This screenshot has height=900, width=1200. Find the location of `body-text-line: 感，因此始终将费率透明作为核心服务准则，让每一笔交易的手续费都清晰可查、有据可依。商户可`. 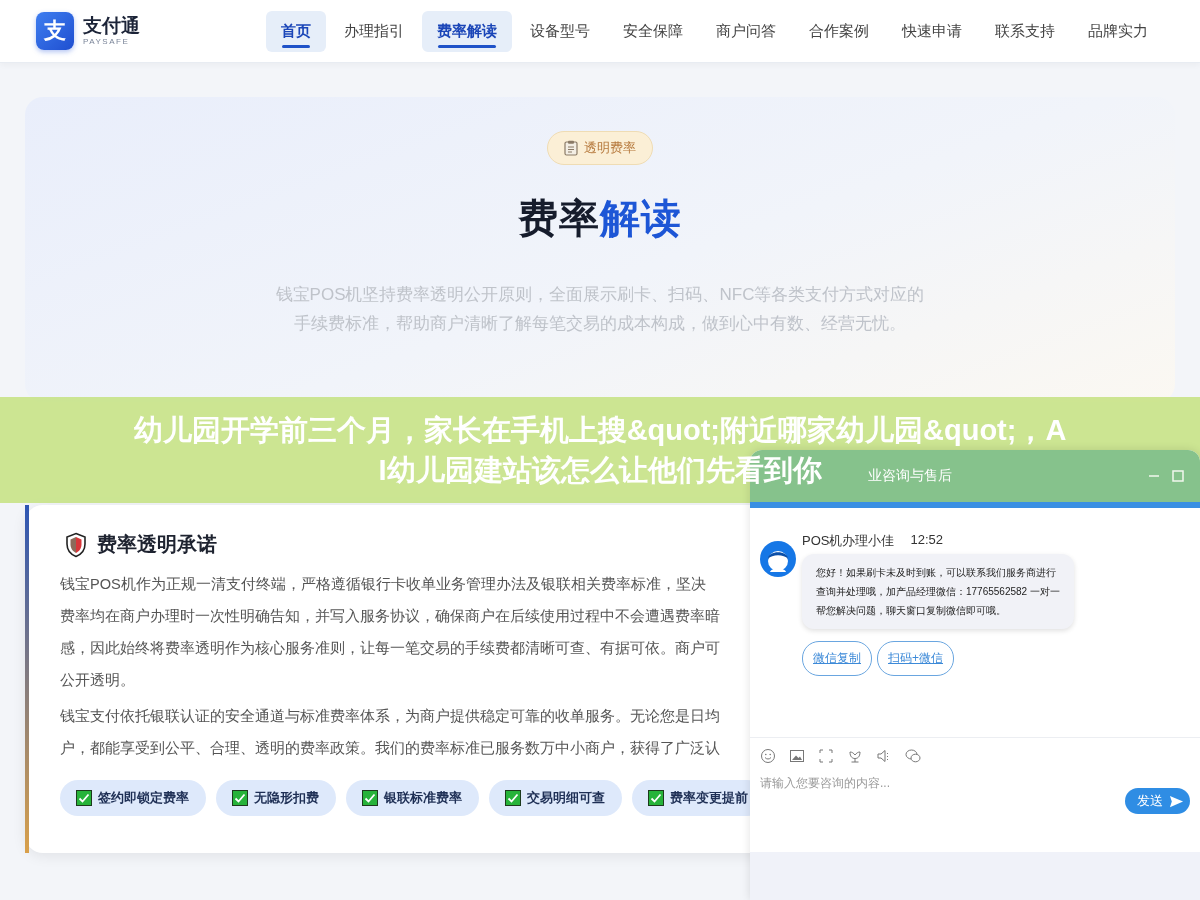

body-text-line: 感，因此始终将费率透明作为核心服务准则，让每一笔交易的手续费都清晰可查、有据可依。商户可 is located at coordinates (390, 648).